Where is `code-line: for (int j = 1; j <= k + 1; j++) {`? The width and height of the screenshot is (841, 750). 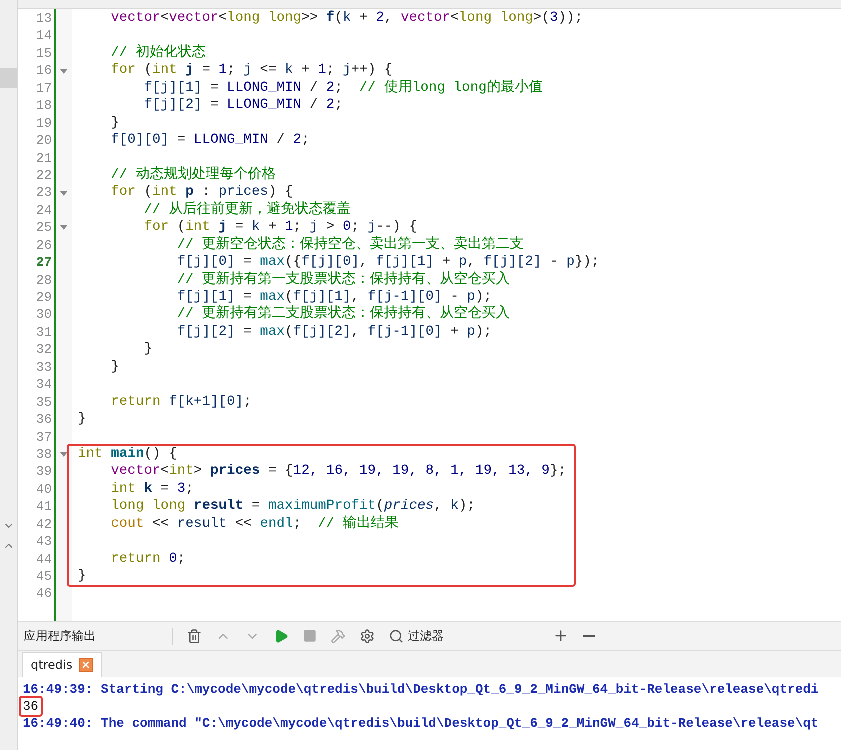 code-line: for (int j = 1; j <= k + 1; j++) { is located at coordinates (252, 71).